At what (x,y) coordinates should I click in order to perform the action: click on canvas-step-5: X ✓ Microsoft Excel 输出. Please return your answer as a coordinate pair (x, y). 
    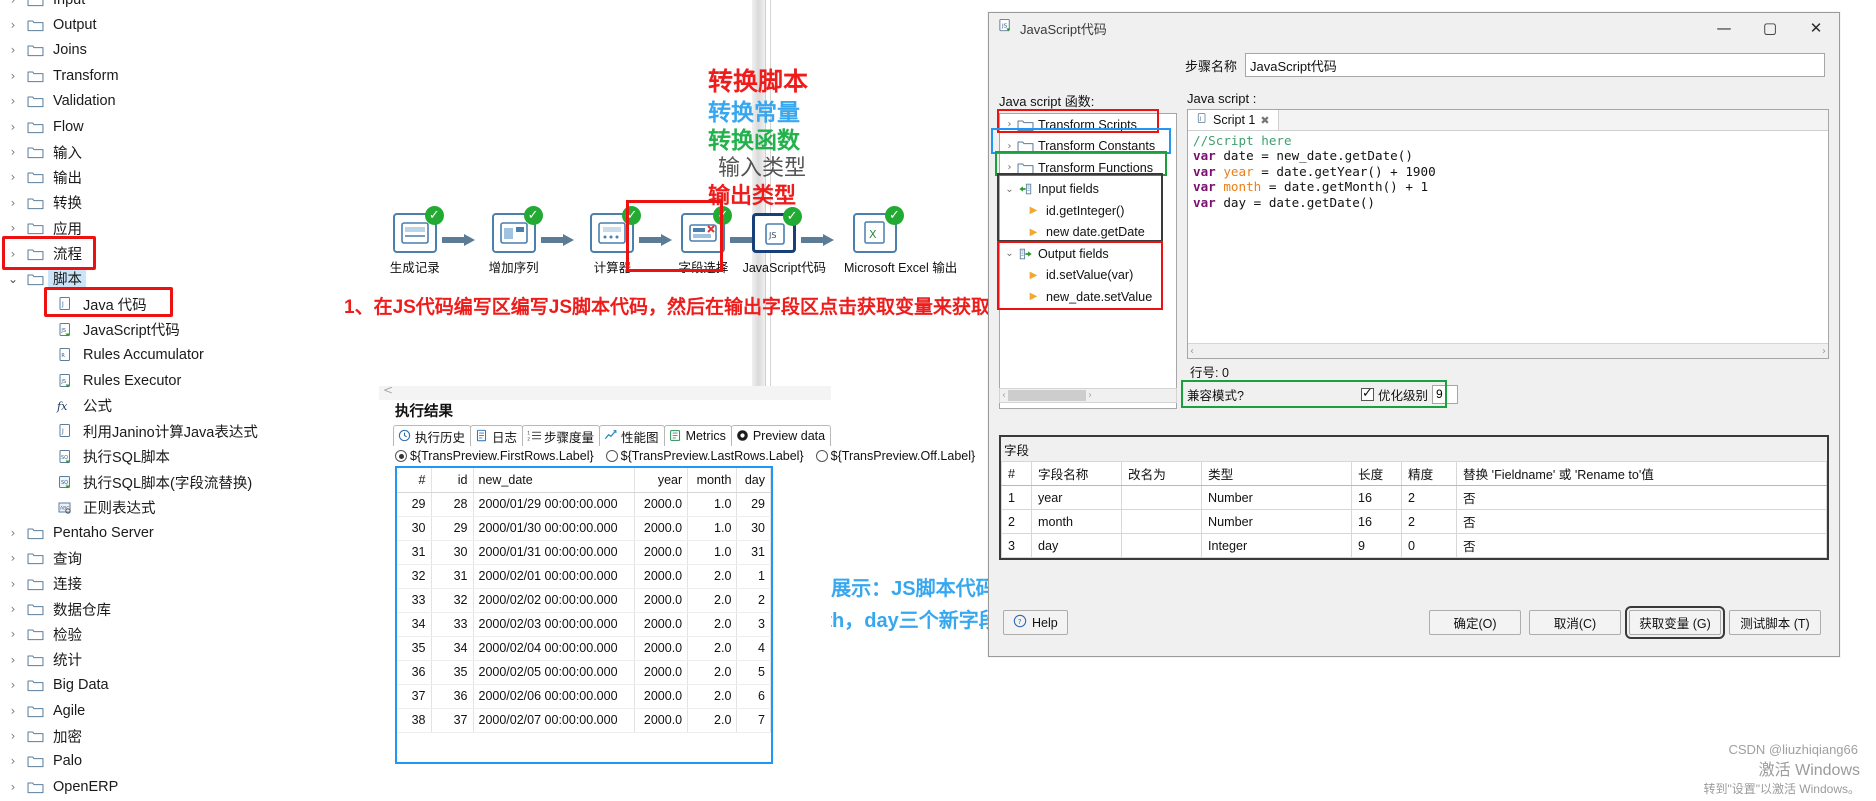
    Looking at the image, I should click on (900, 241).